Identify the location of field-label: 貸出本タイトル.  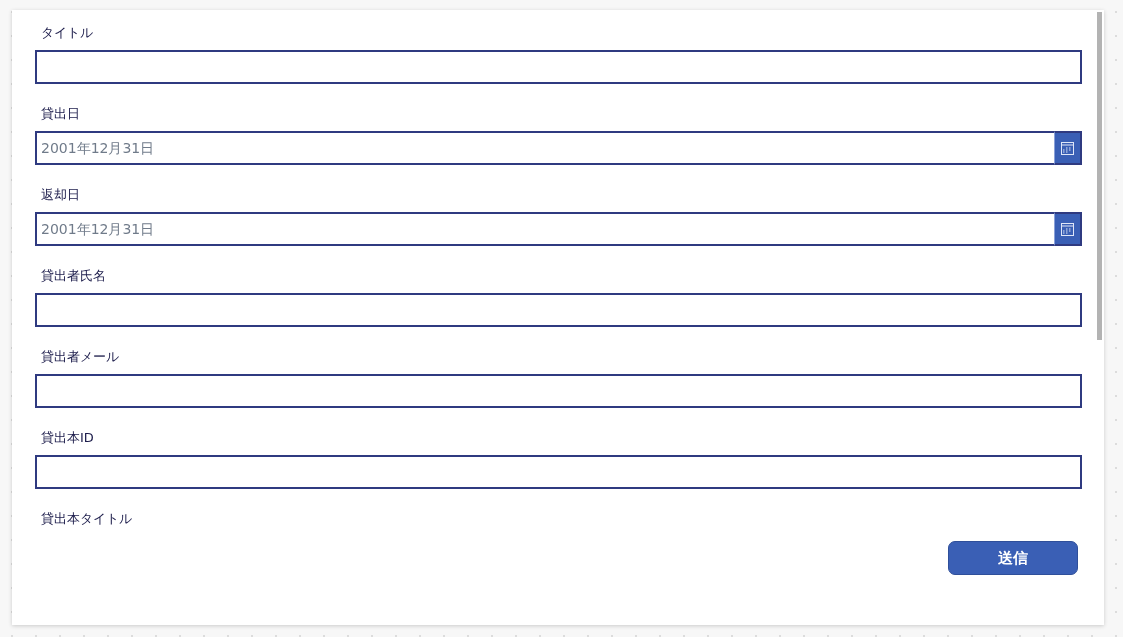
(86, 519).